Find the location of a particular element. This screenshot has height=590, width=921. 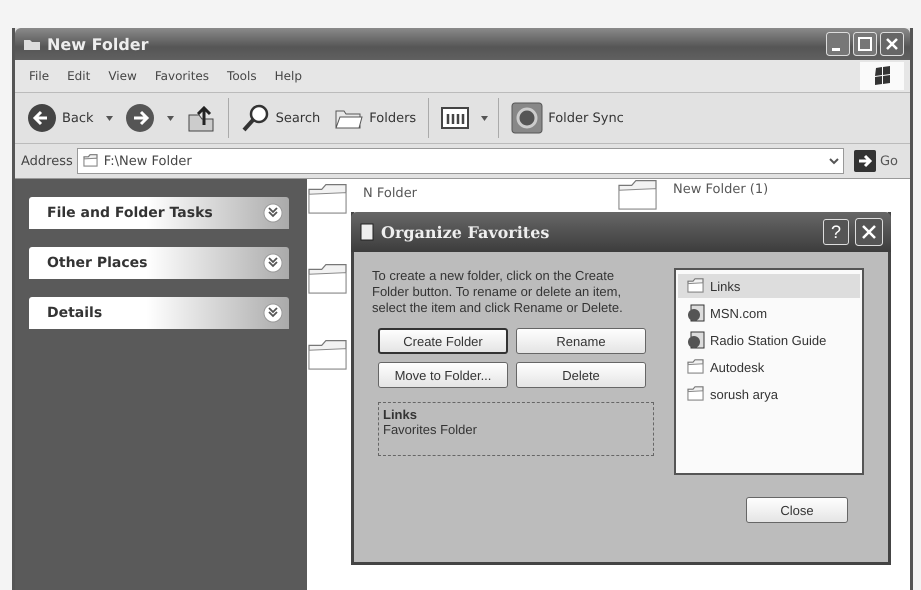

menu-item: Edit is located at coordinates (78, 76).